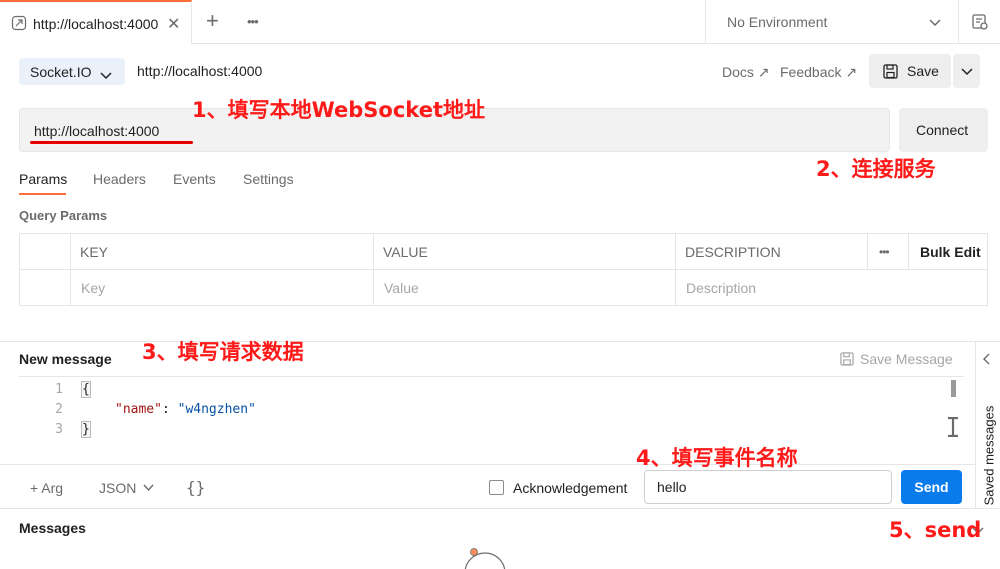  I want to click on code-line: {, so click(86, 389).